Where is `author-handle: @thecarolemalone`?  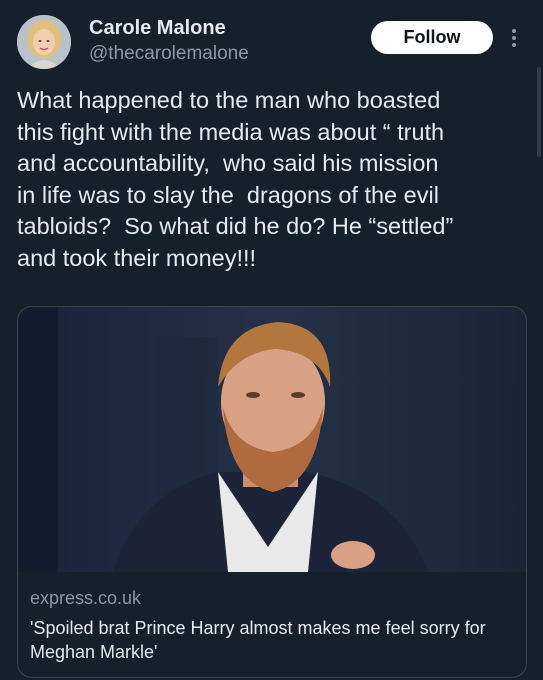 author-handle: @thecarolemalone is located at coordinates (169, 54).